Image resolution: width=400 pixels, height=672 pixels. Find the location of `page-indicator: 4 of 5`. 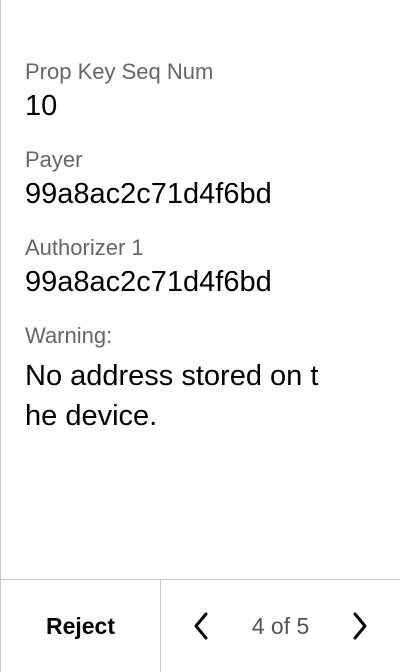

page-indicator: 4 of 5 is located at coordinates (280, 625).